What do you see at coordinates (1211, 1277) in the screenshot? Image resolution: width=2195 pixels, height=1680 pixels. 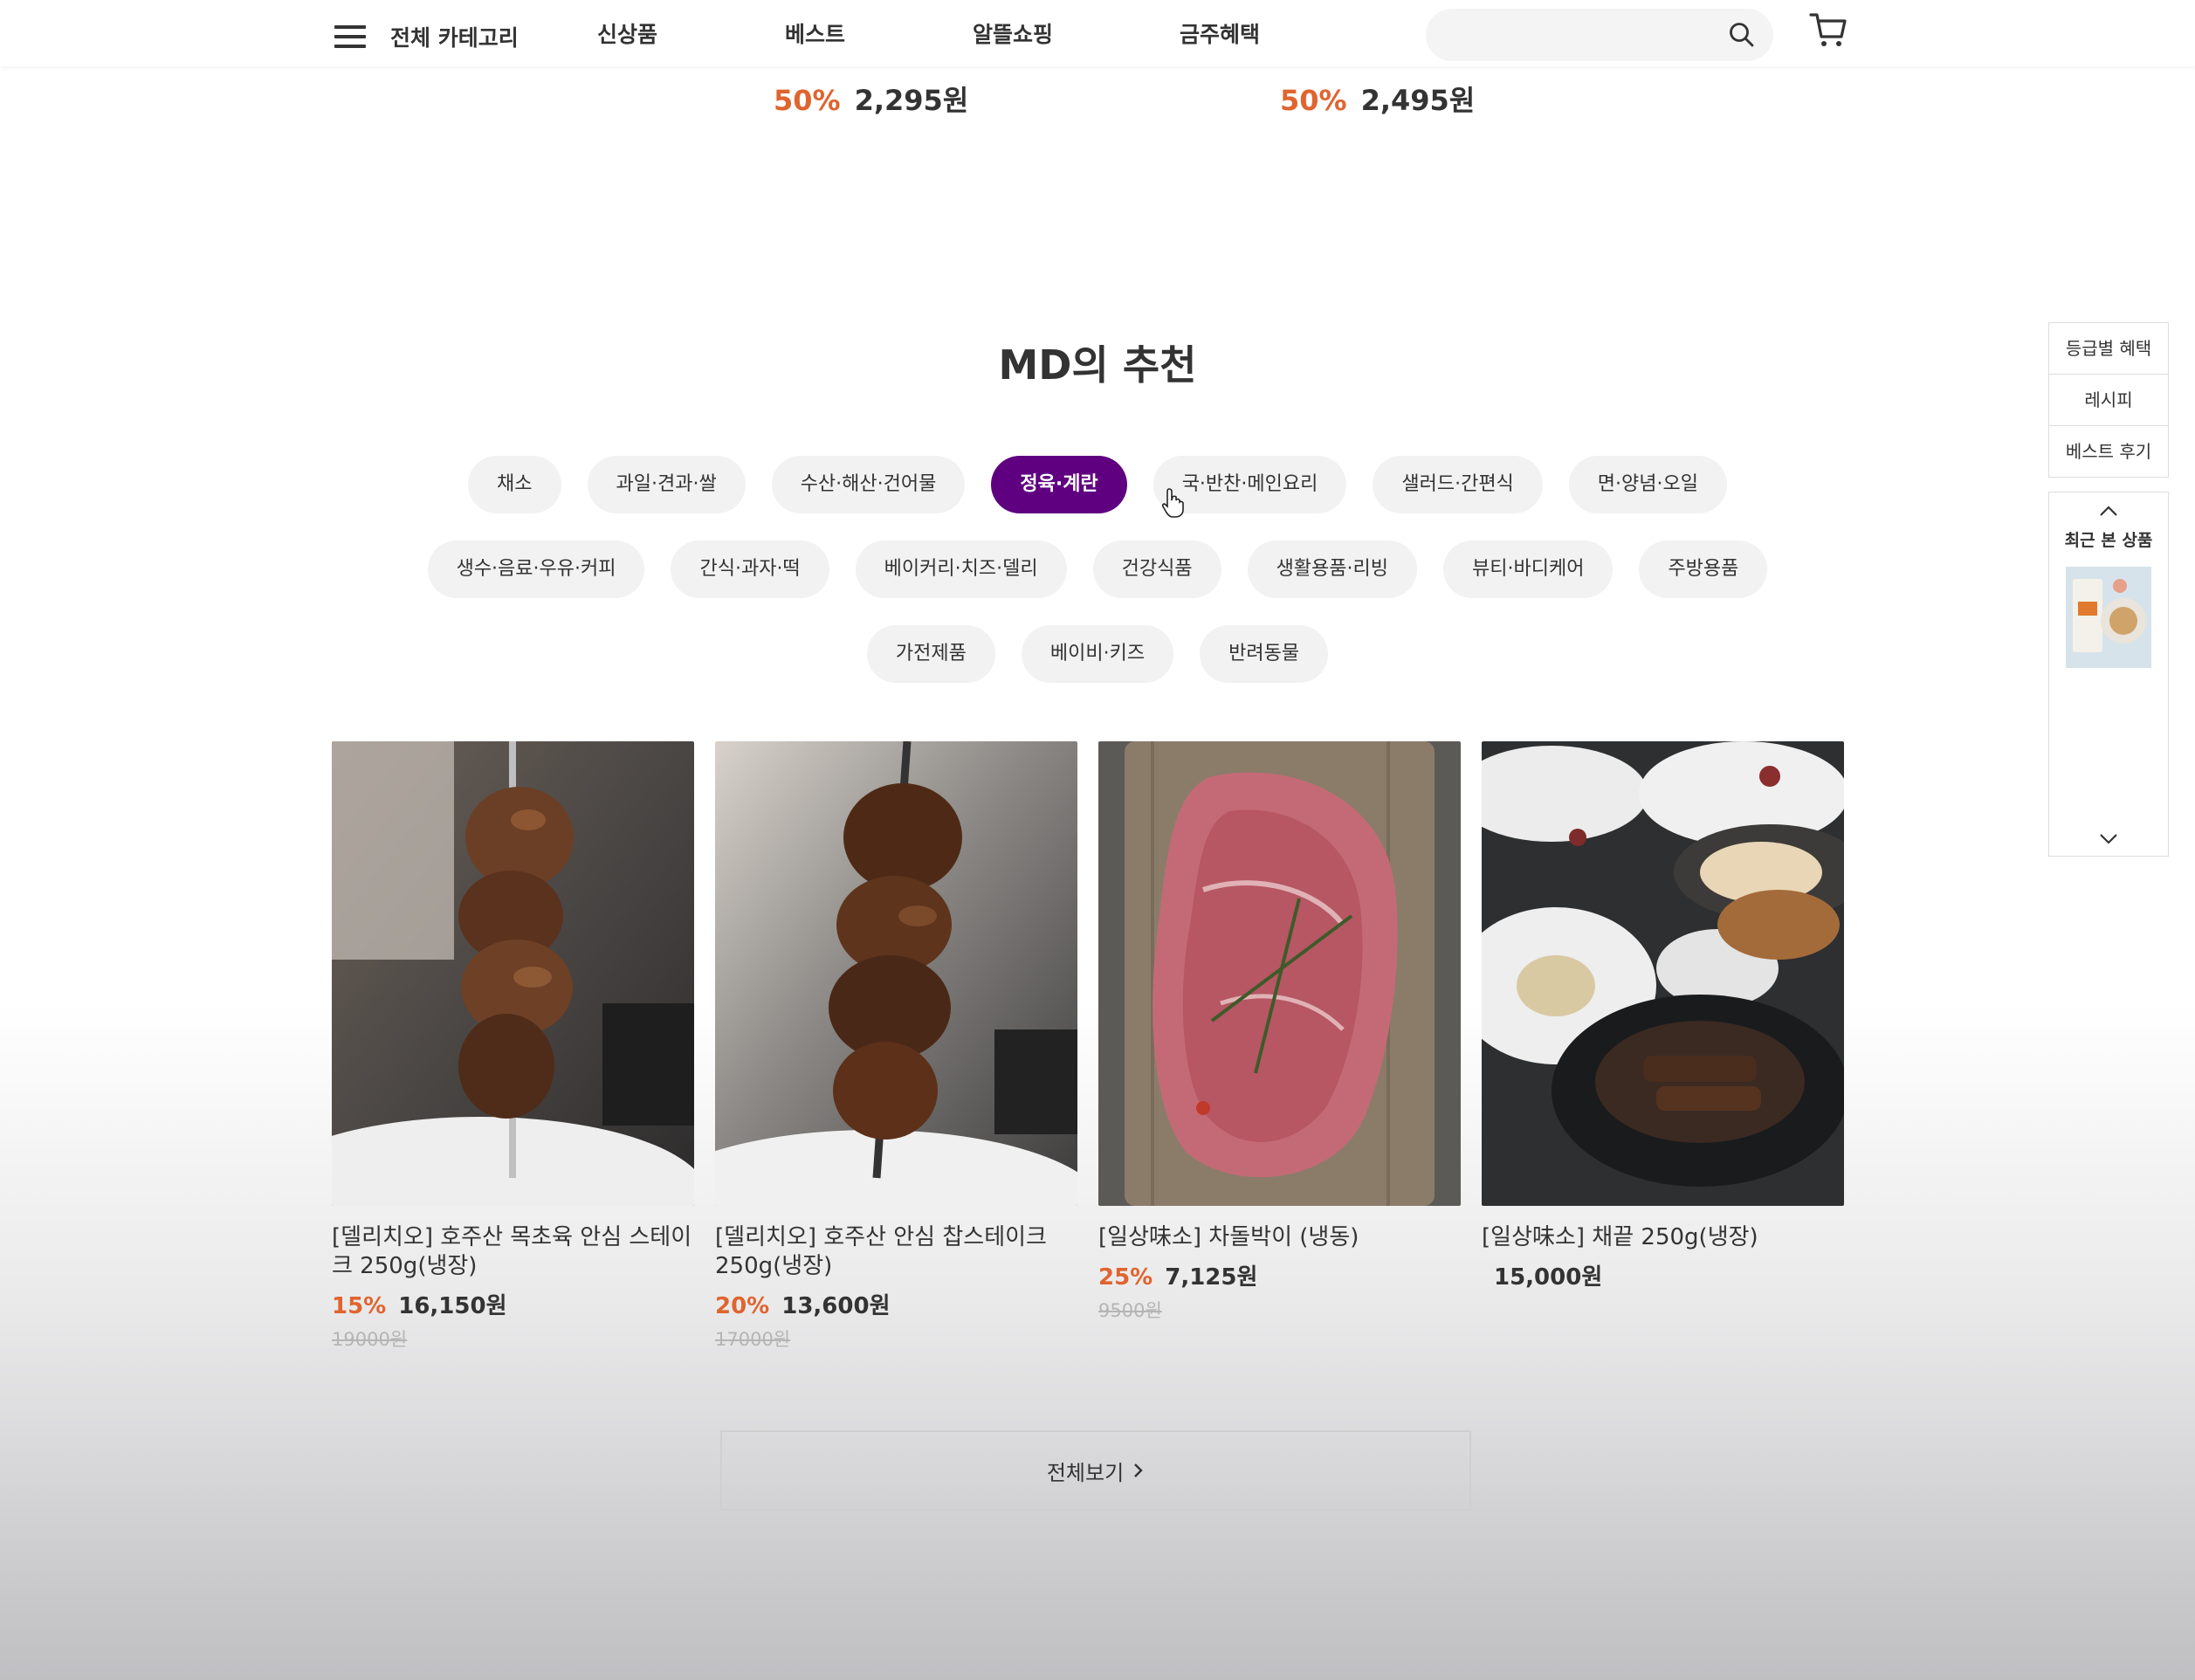 I see `sale-price: 7,125원` at bounding box center [1211, 1277].